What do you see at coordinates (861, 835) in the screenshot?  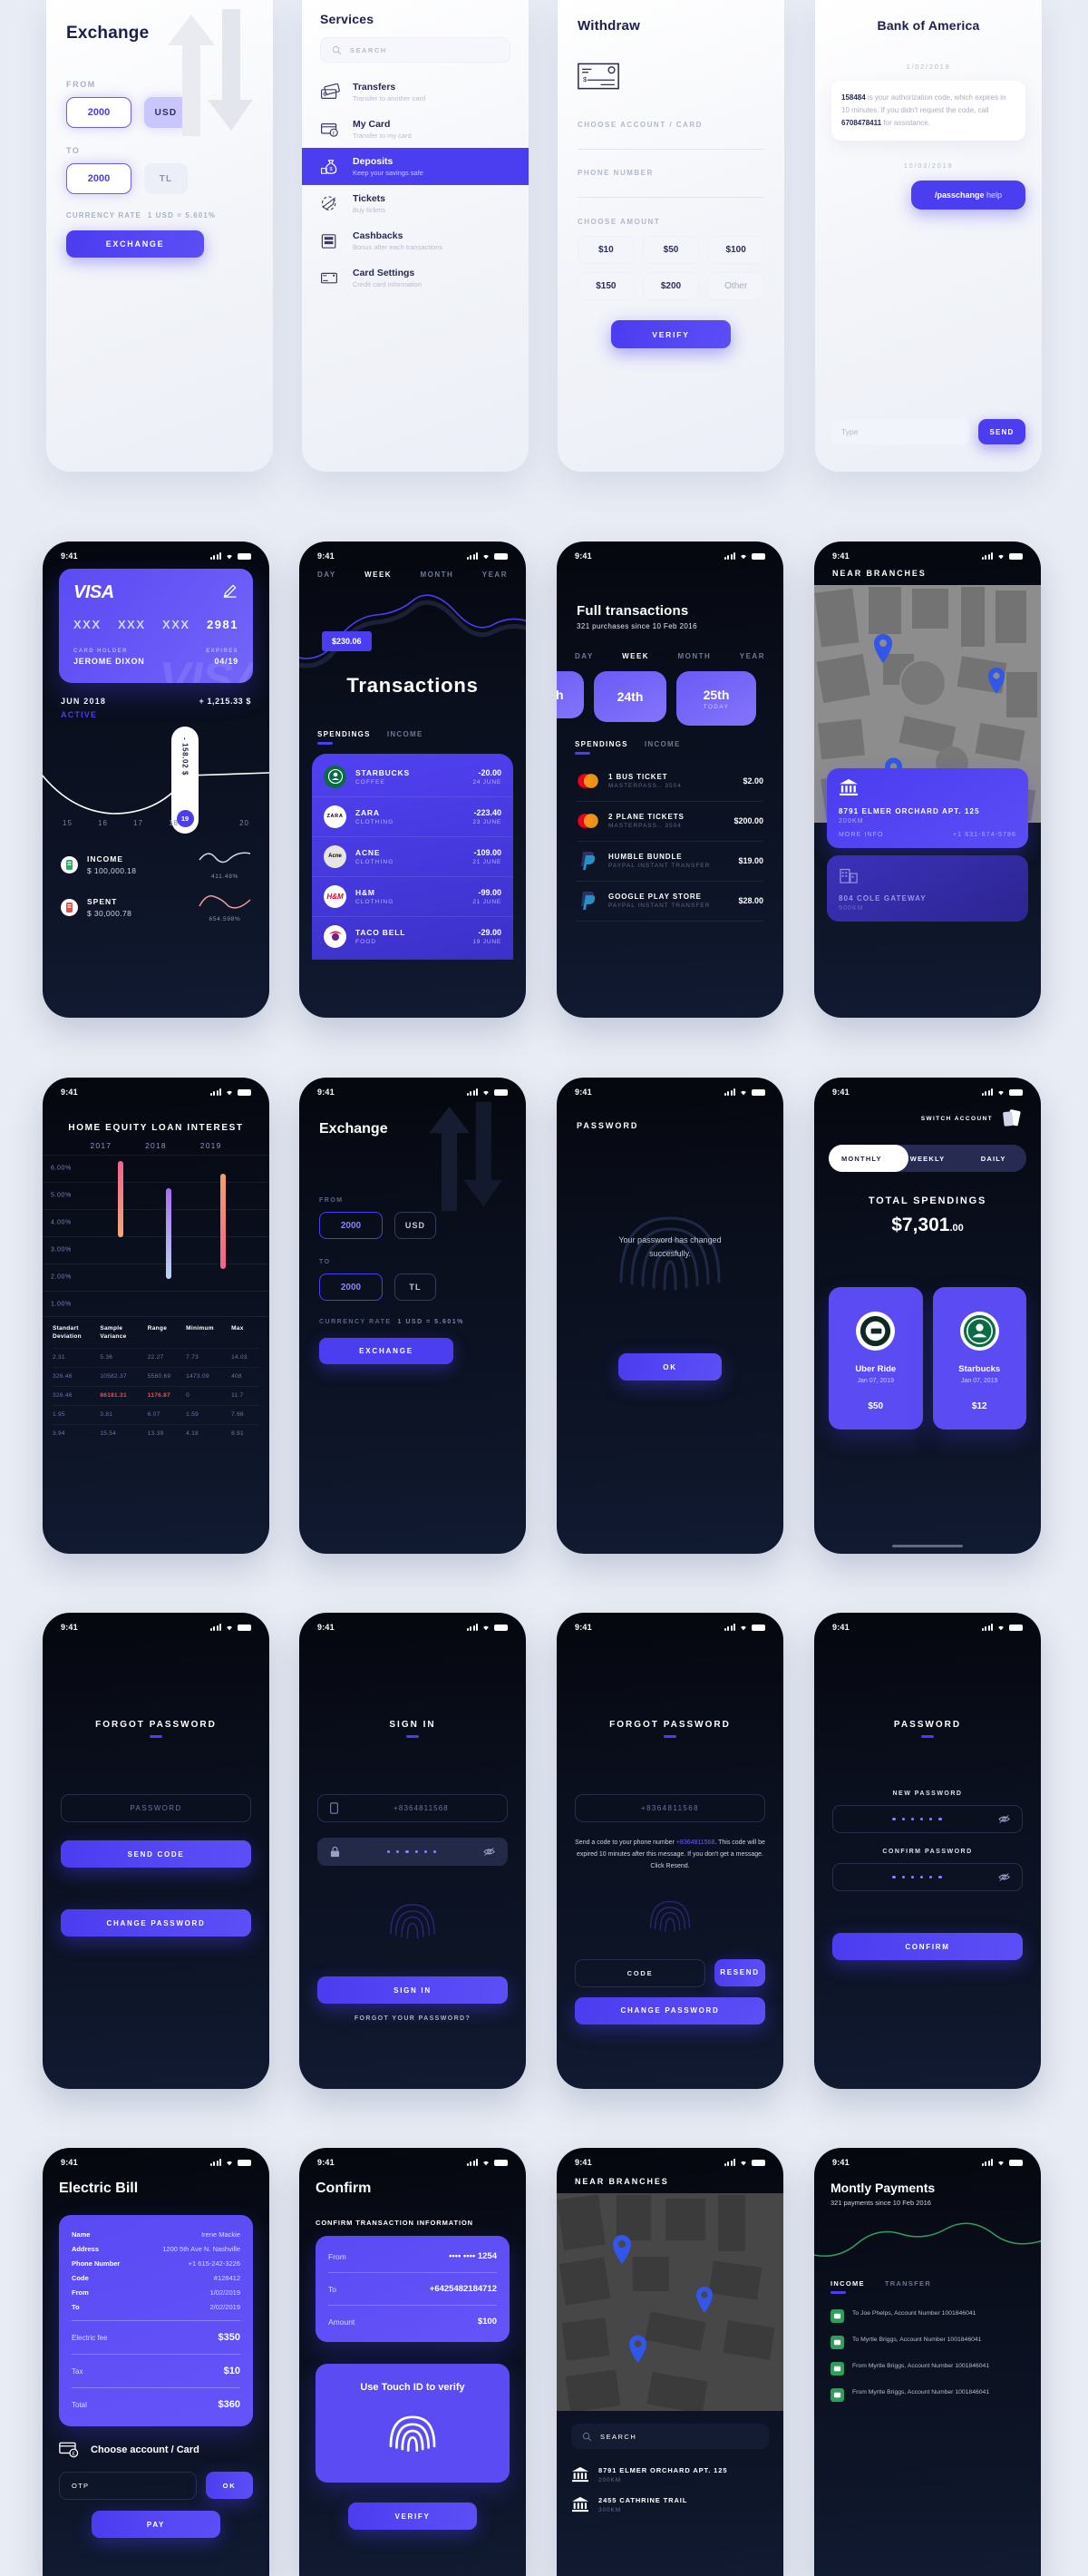 I see `more-info-link: MORE INFO` at bounding box center [861, 835].